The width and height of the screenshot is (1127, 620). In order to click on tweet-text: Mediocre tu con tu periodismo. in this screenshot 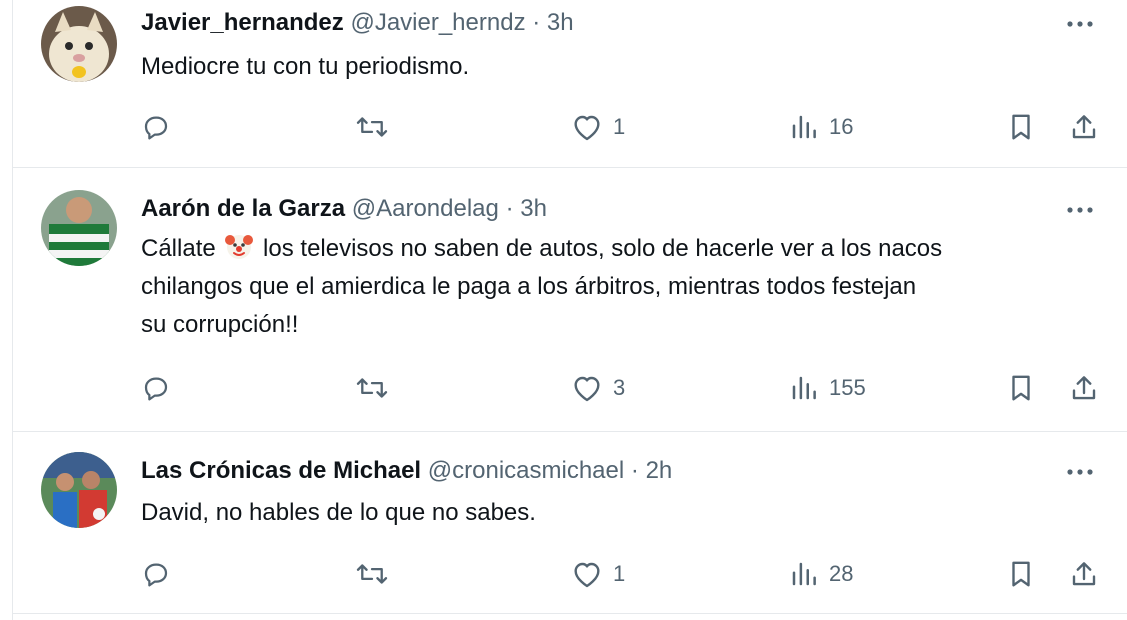, I will do `click(621, 67)`.